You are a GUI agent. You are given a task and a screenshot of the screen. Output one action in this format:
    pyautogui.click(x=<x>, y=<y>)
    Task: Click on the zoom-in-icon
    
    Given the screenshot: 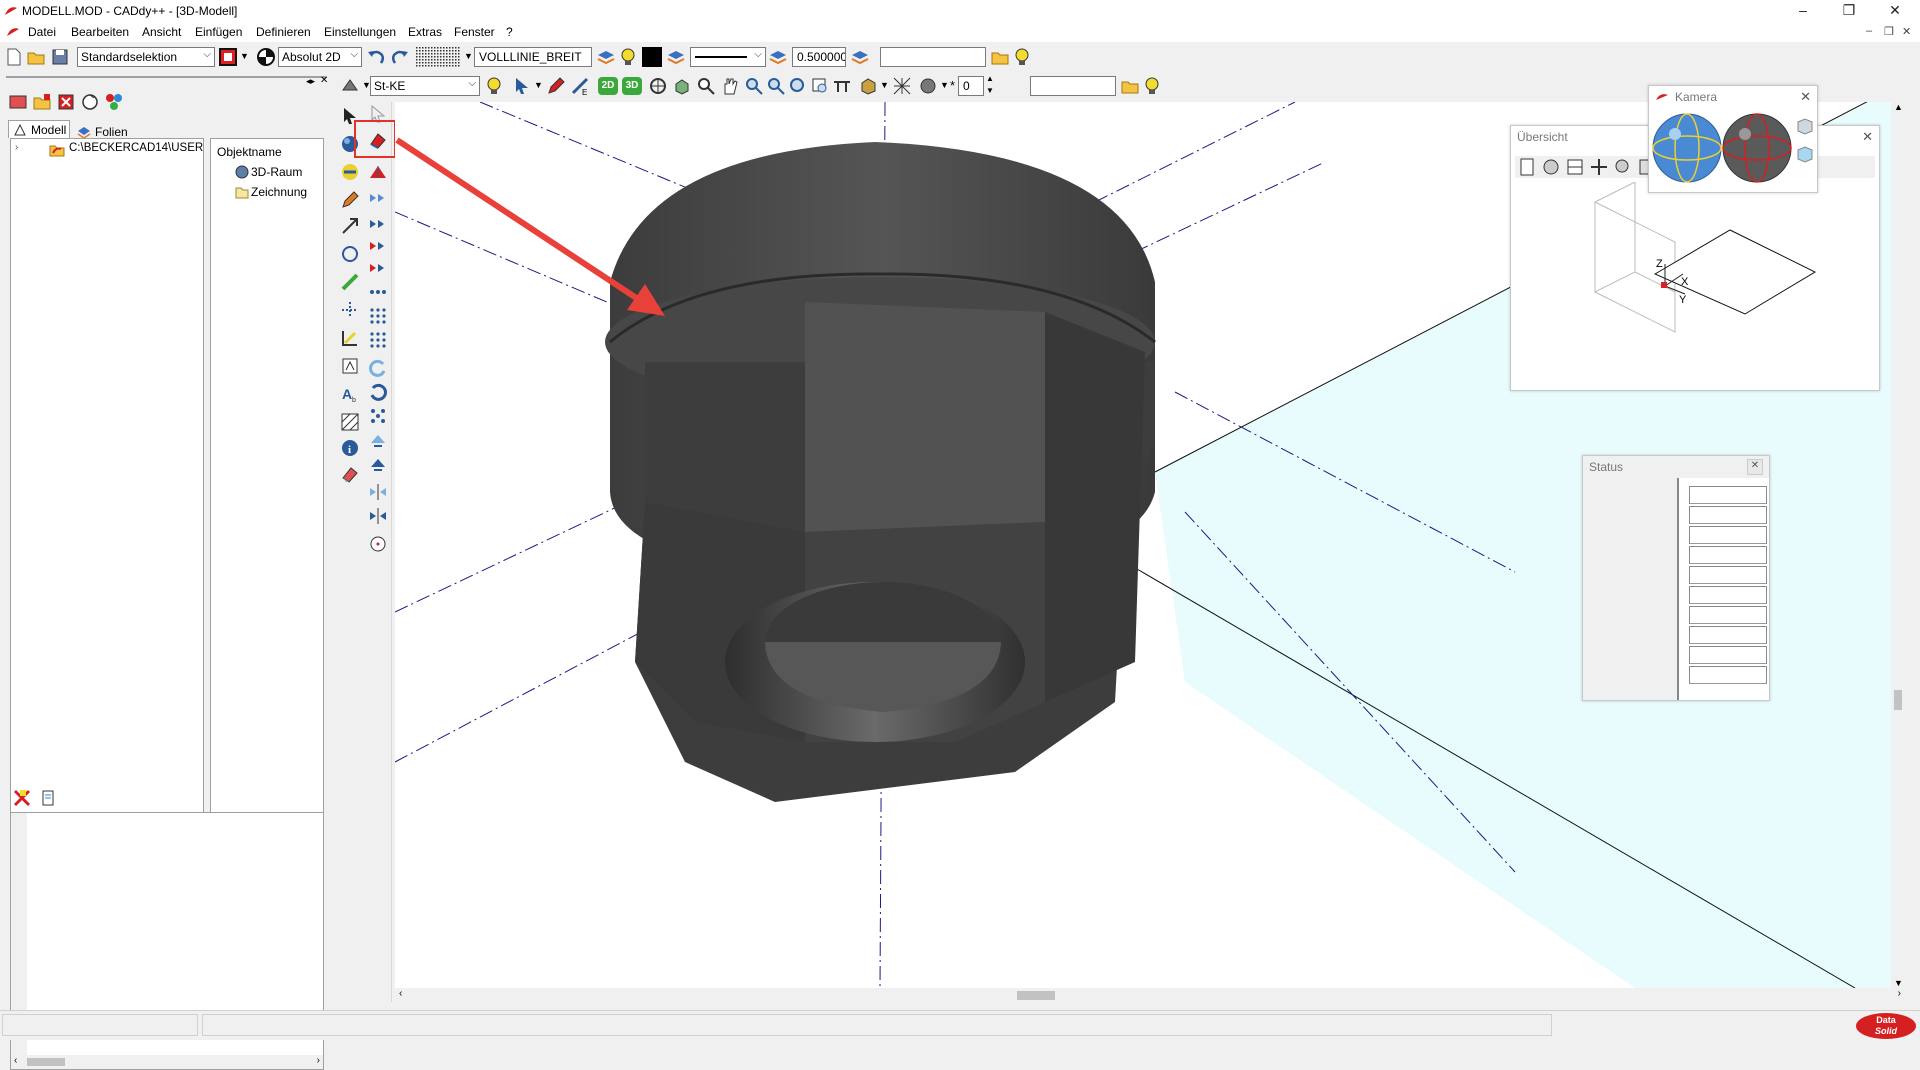 What is the action you would take?
    pyautogui.click(x=754, y=86)
    